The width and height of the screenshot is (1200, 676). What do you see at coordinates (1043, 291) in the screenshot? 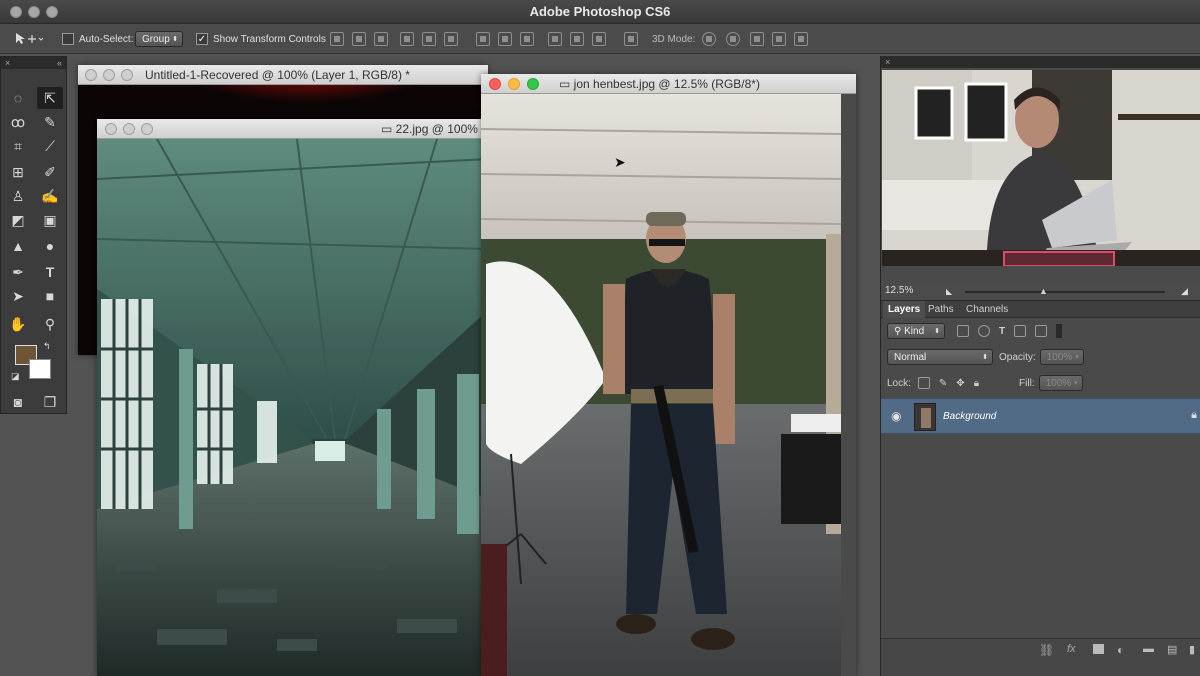
I see `zoom-slider-thumb: ▲` at bounding box center [1043, 291].